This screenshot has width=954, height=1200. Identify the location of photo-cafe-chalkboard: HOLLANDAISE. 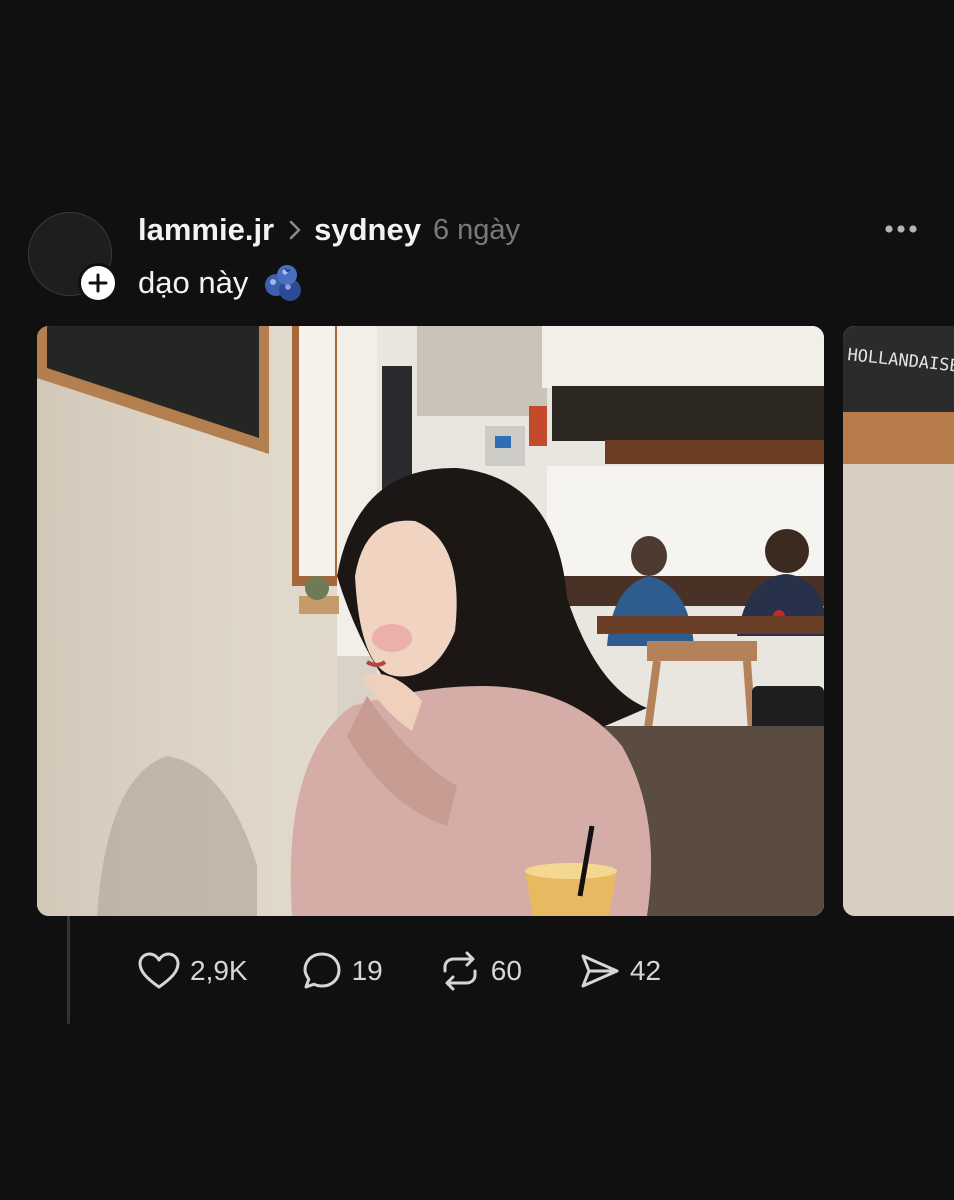
(898, 621).